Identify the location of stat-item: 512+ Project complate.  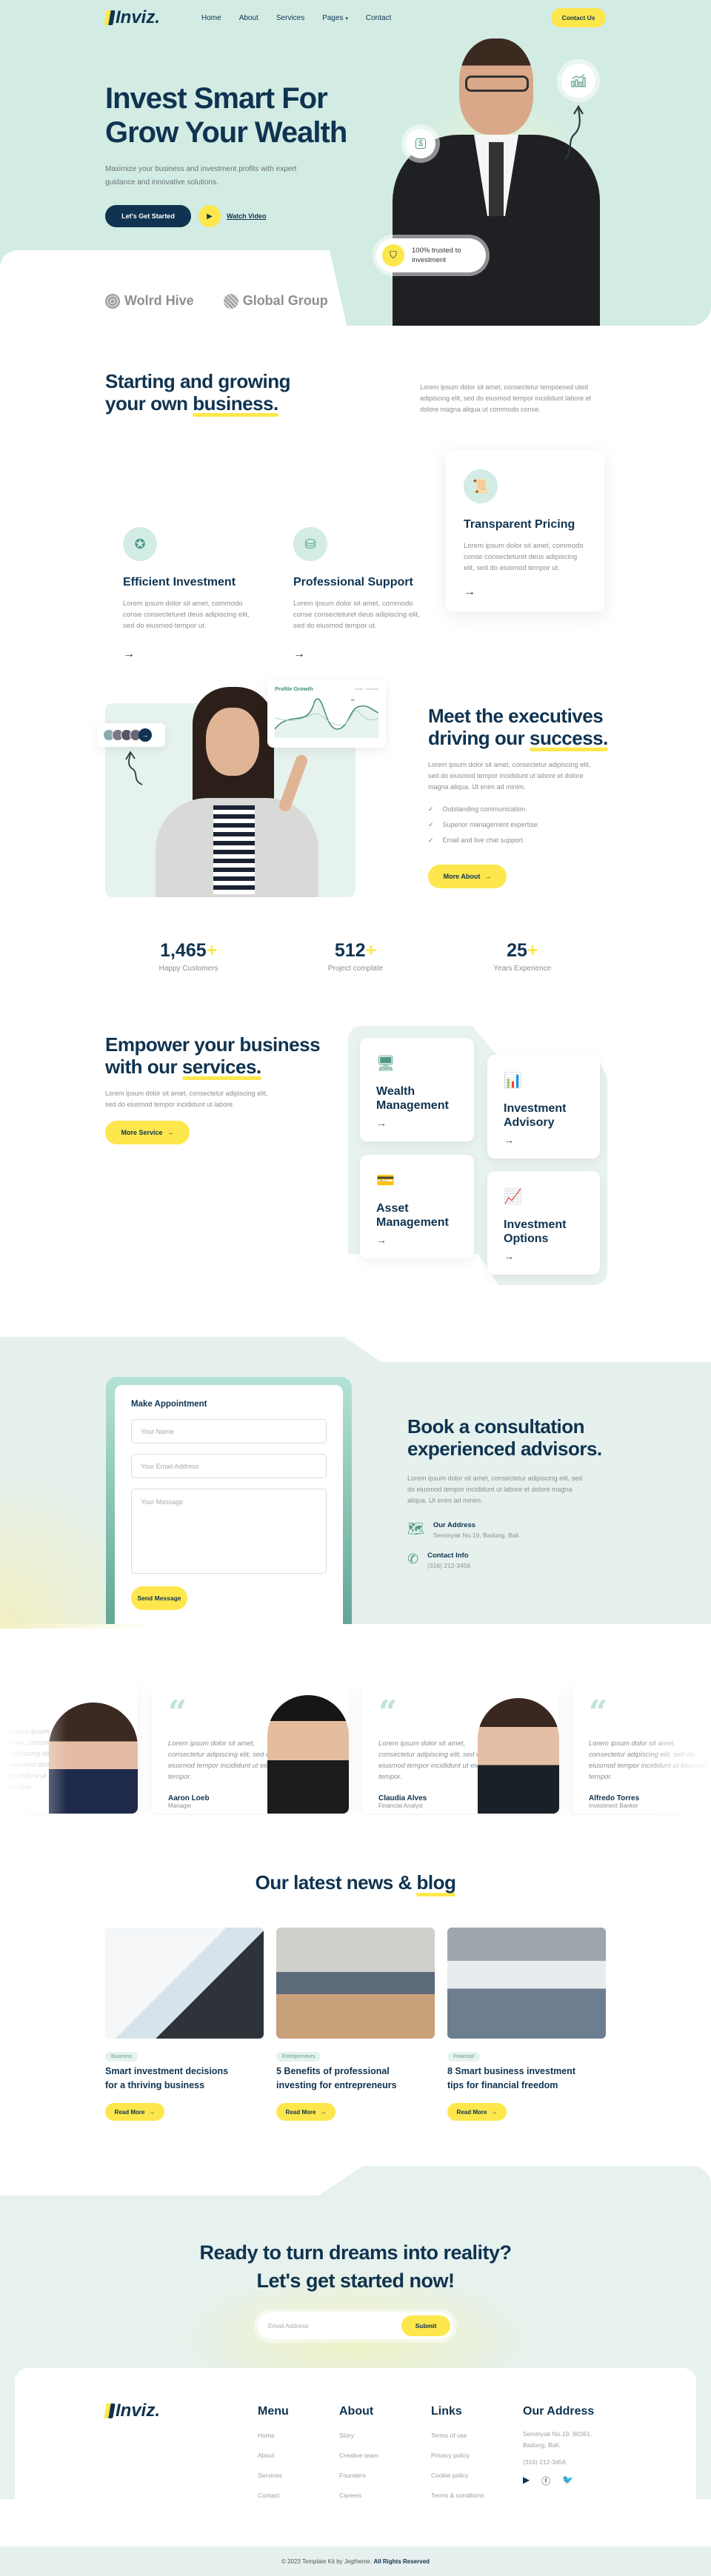
(355, 956).